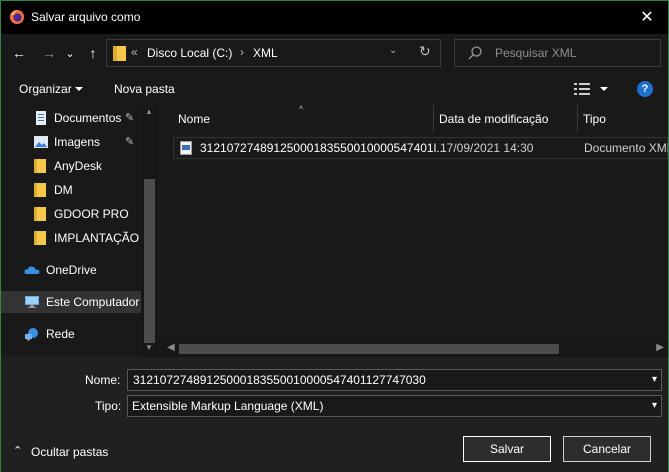 The width and height of the screenshot is (669, 472). Describe the element at coordinates (186, 148) in the screenshot. I see `xml-file-icon` at that location.